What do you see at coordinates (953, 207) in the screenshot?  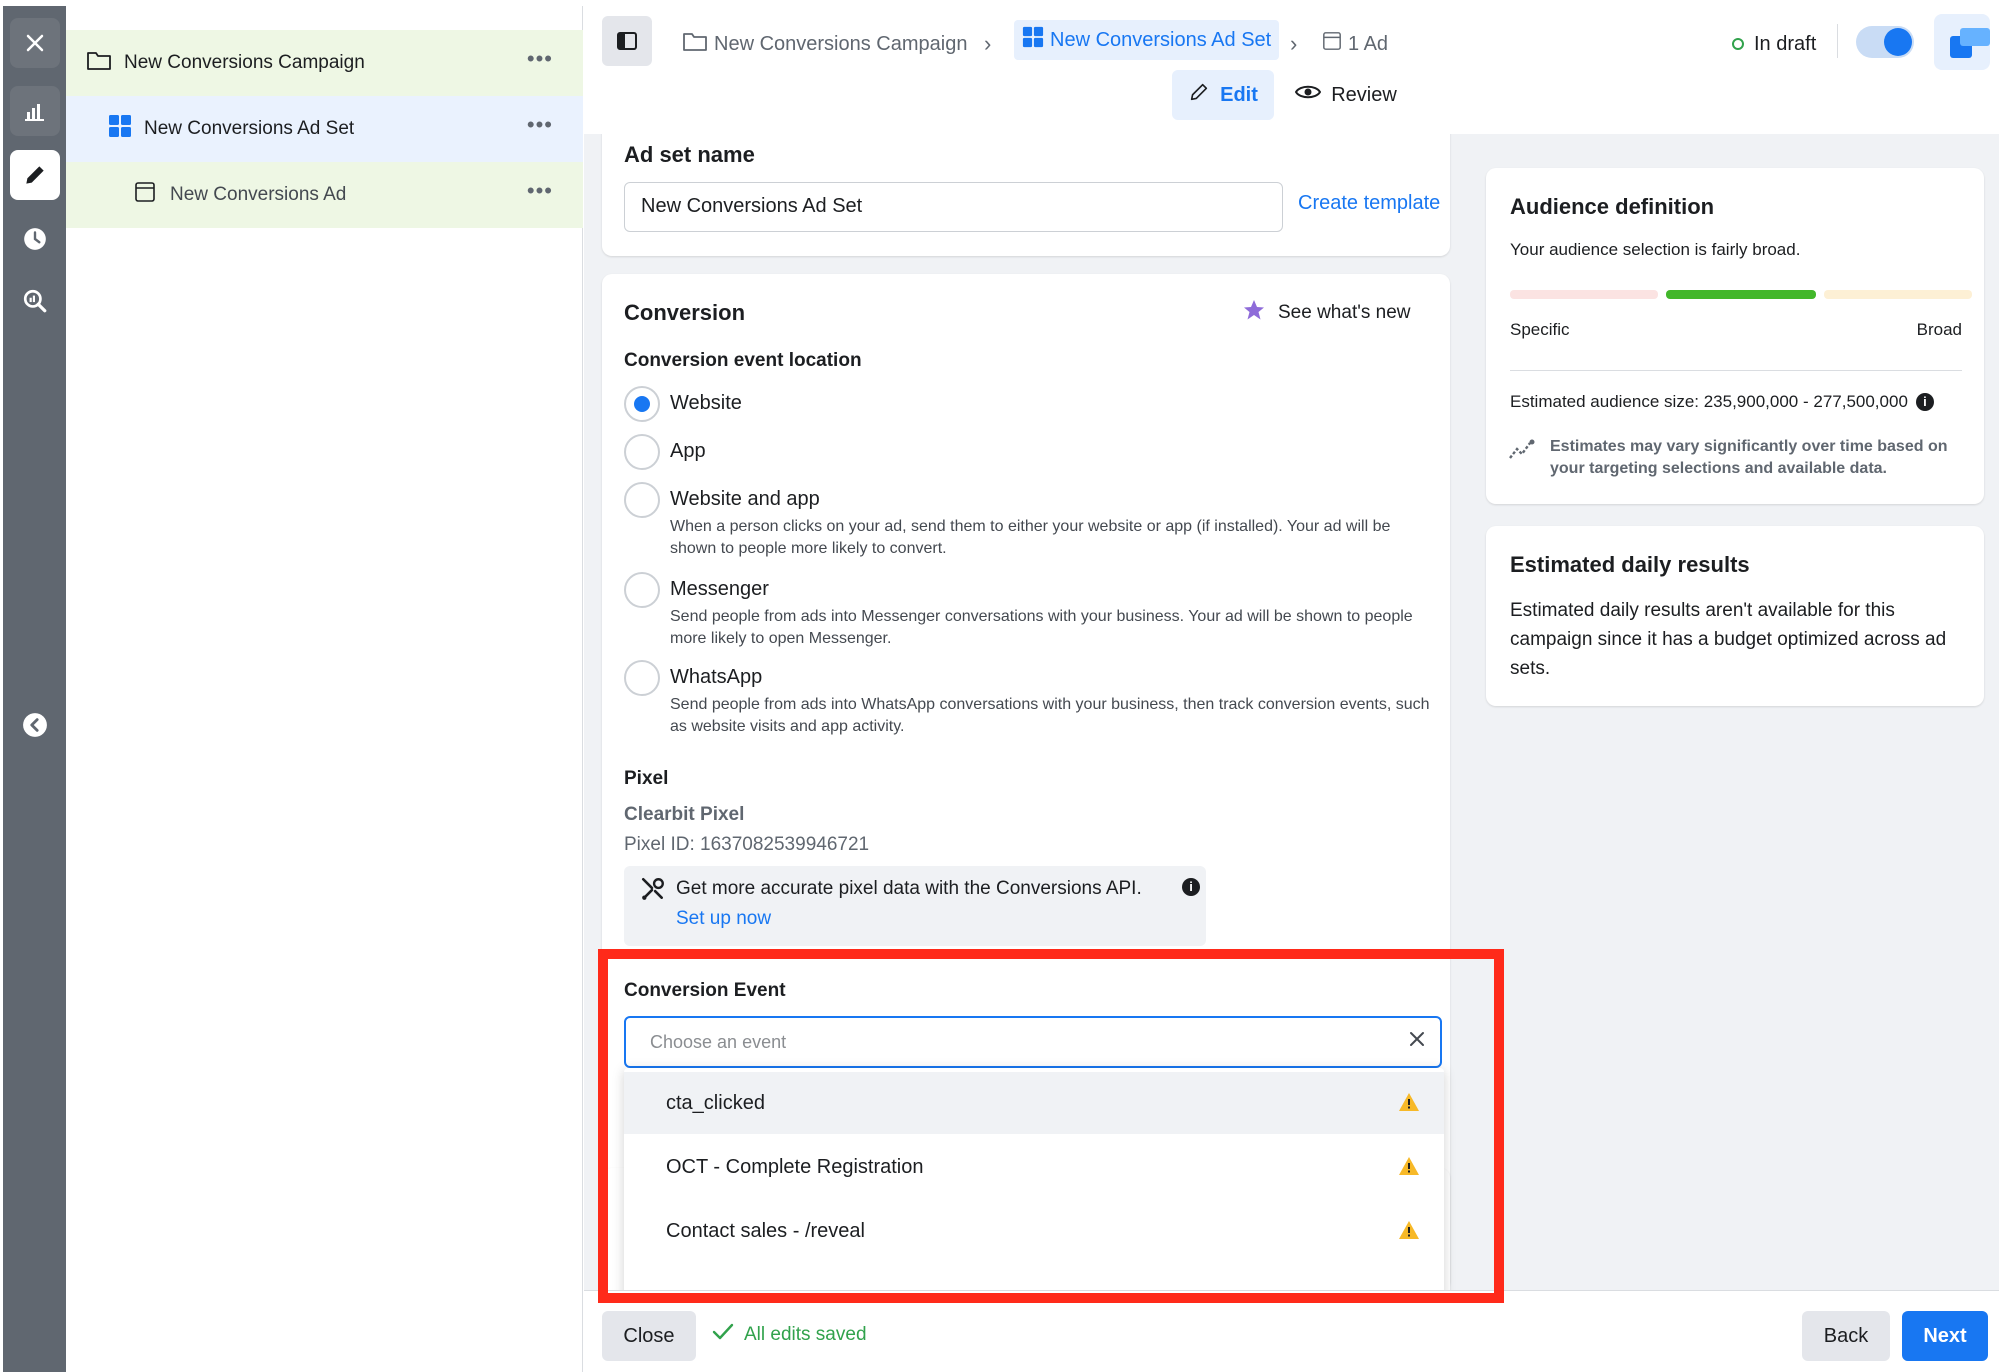 I see `adset-name-input: New Conversions Ad Set` at bounding box center [953, 207].